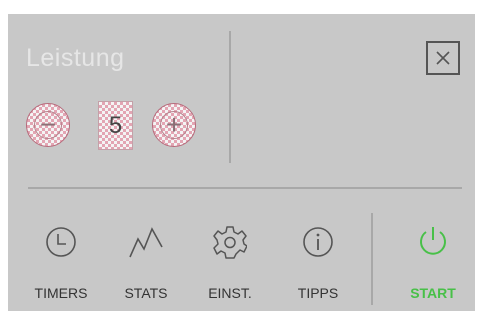  I want to click on panel-title: Leistung, so click(75, 58).